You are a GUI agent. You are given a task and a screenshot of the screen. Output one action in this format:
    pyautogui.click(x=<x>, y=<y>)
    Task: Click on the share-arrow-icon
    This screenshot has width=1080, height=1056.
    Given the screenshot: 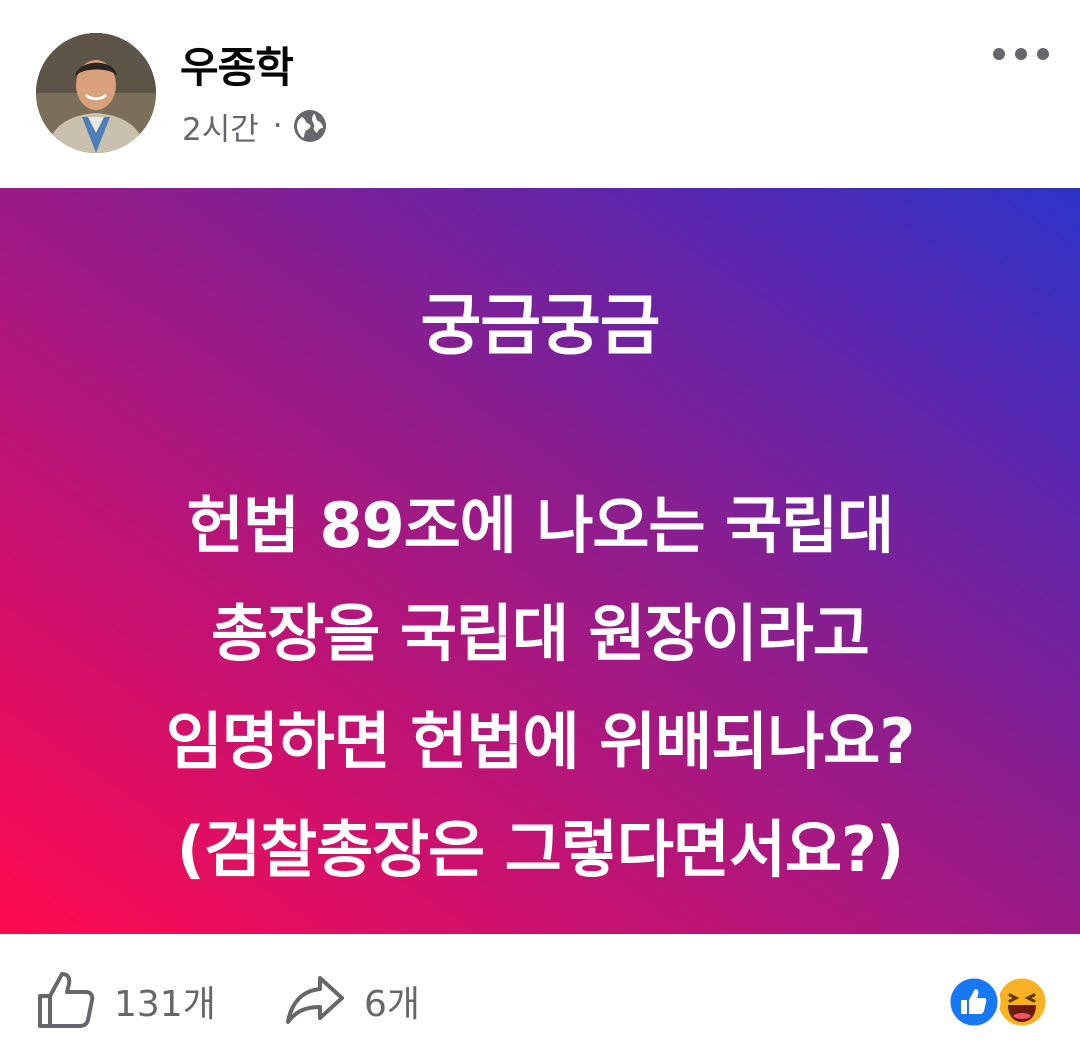 What is the action you would take?
    pyautogui.click(x=315, y=1001)
    